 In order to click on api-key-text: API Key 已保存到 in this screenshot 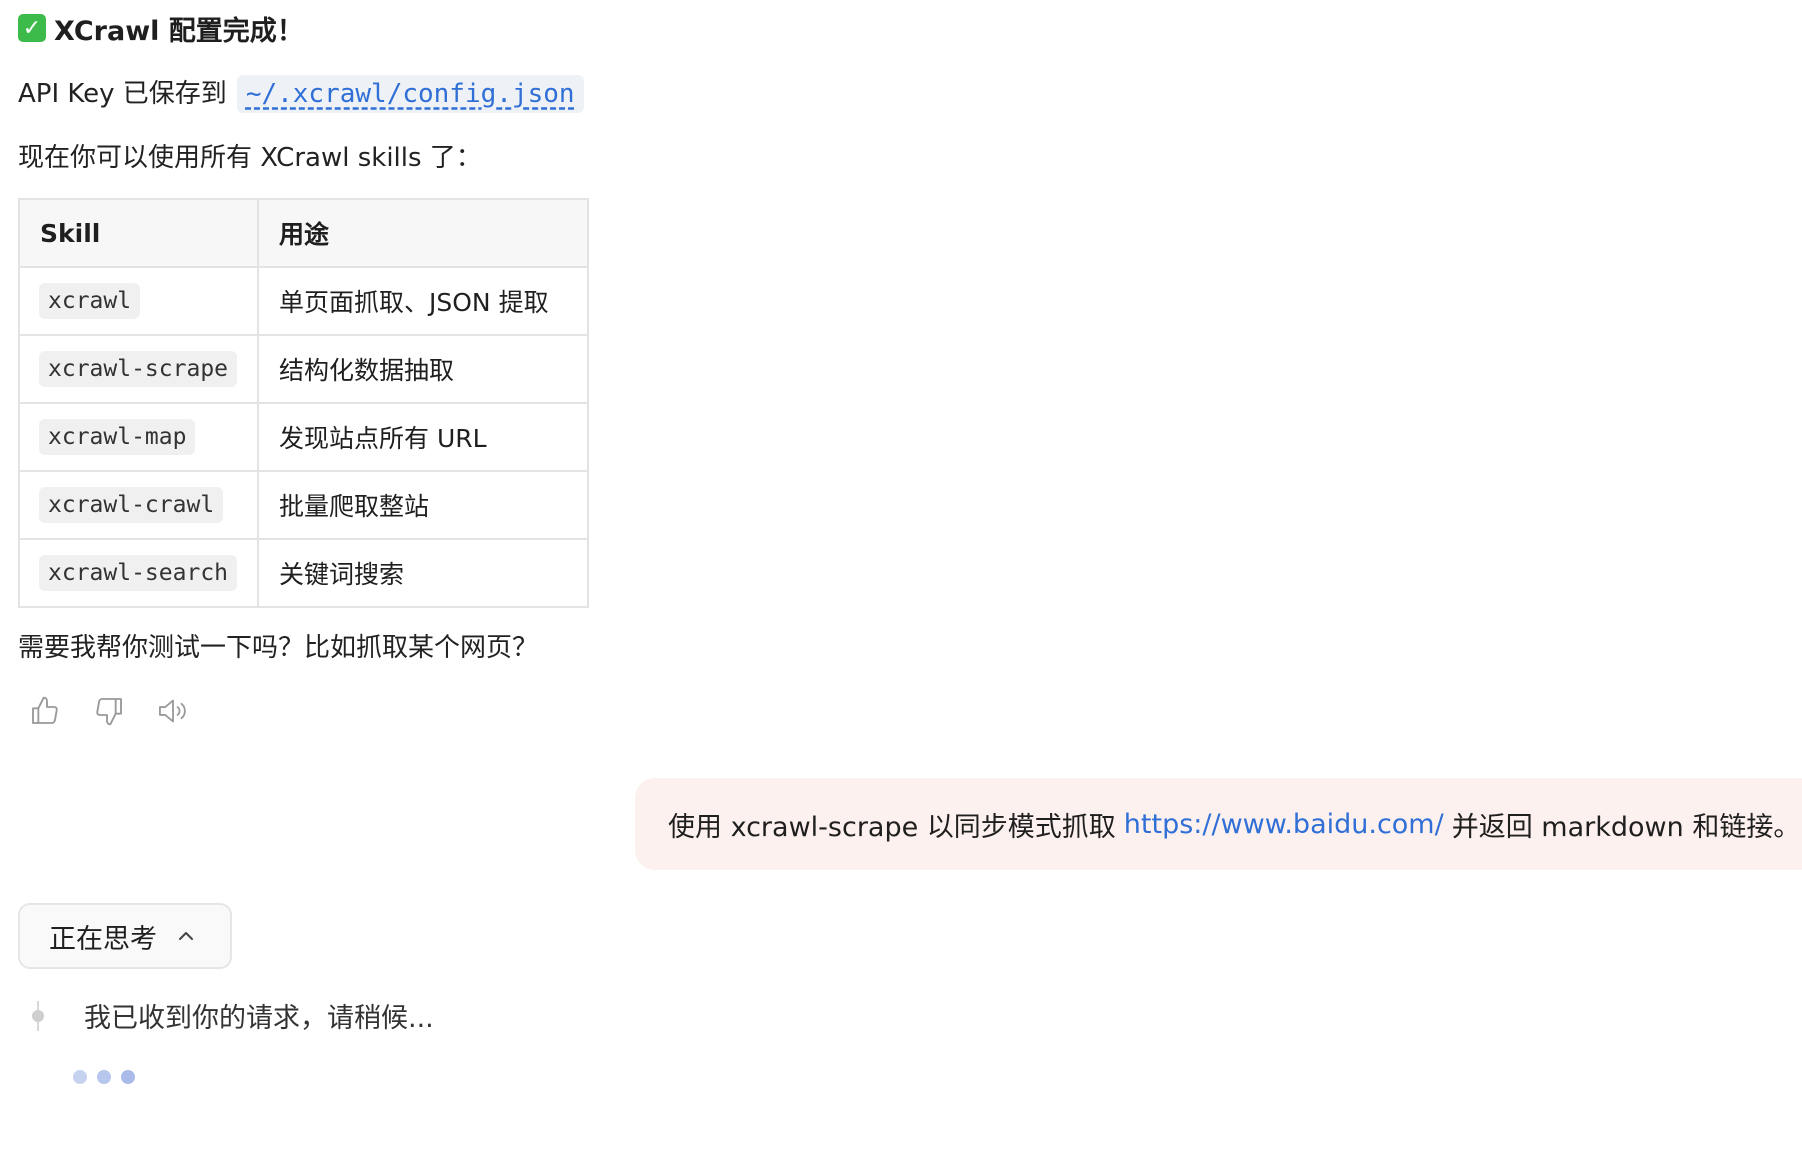, I will do `click(122, 94)`.